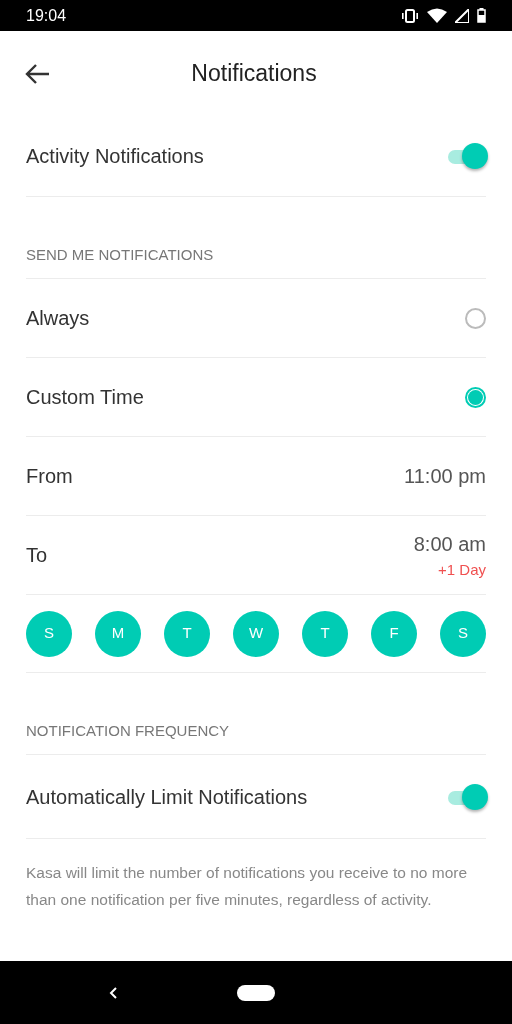 This screenshot has width=512, height=1024. I want to click on section-heading: SEND ME NOTIFICATIONS, so click(120, 254).